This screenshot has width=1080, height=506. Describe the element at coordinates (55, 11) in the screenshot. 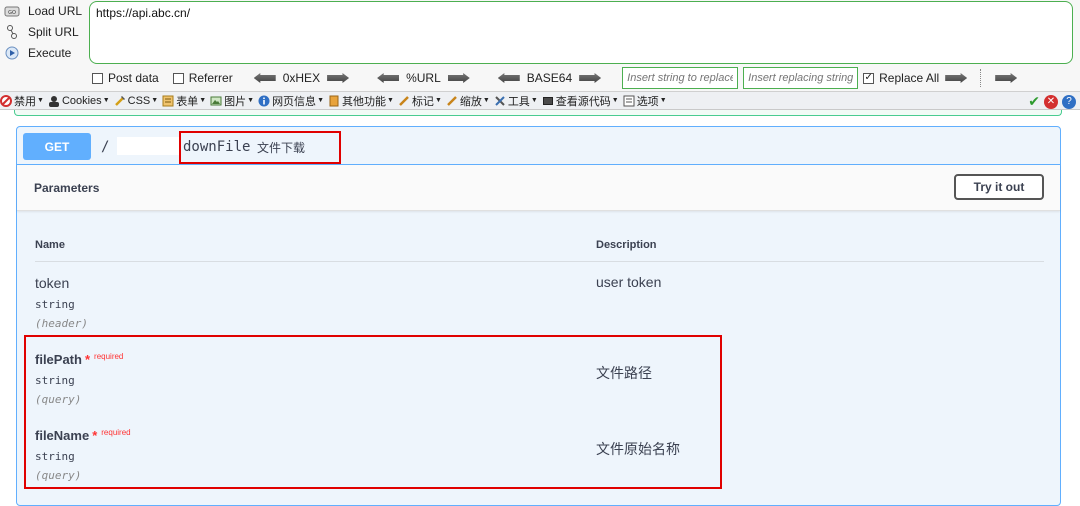

I see `load-url-label: Load URL` at that location.